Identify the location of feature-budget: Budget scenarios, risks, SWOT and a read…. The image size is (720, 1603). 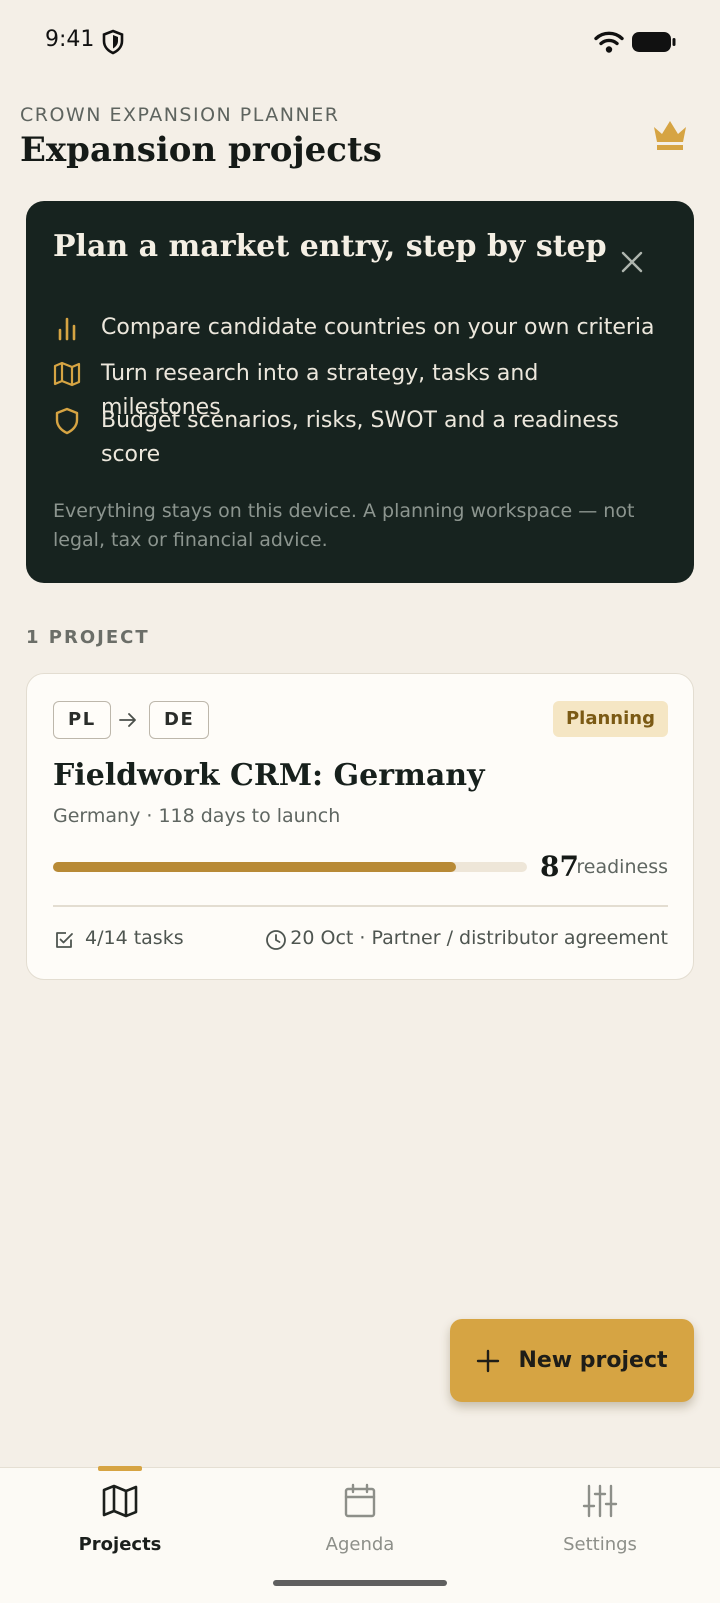
(357, 438).